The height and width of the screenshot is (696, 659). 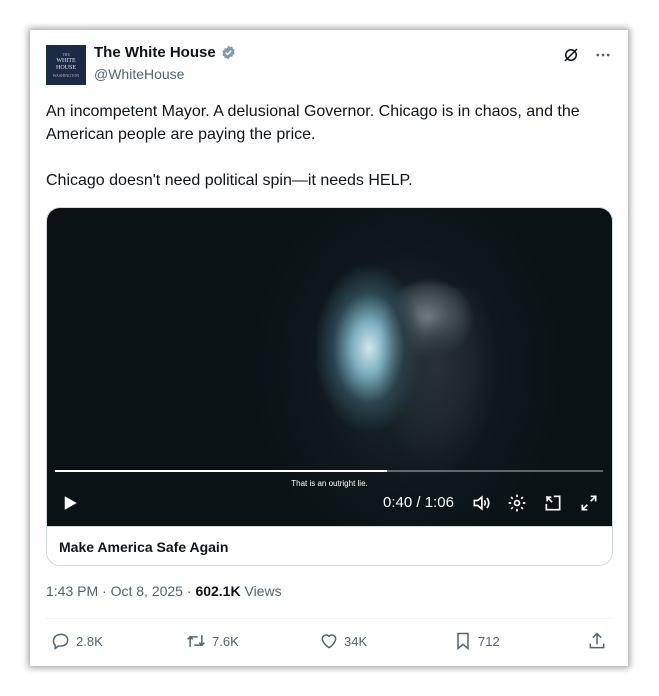 What do you see at coordinates (439, 502) in the screenshot?
I see `duration: 1:06` at bounding box center [439, 502].